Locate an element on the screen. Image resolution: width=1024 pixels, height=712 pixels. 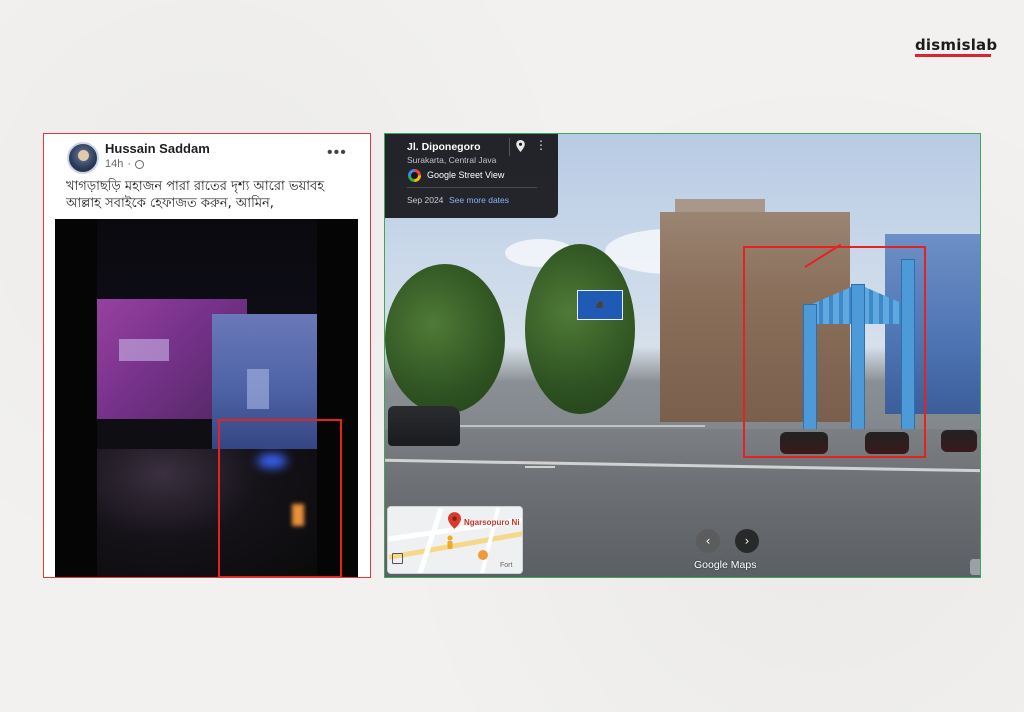
crosswalk is located at coordinates (575, 426).